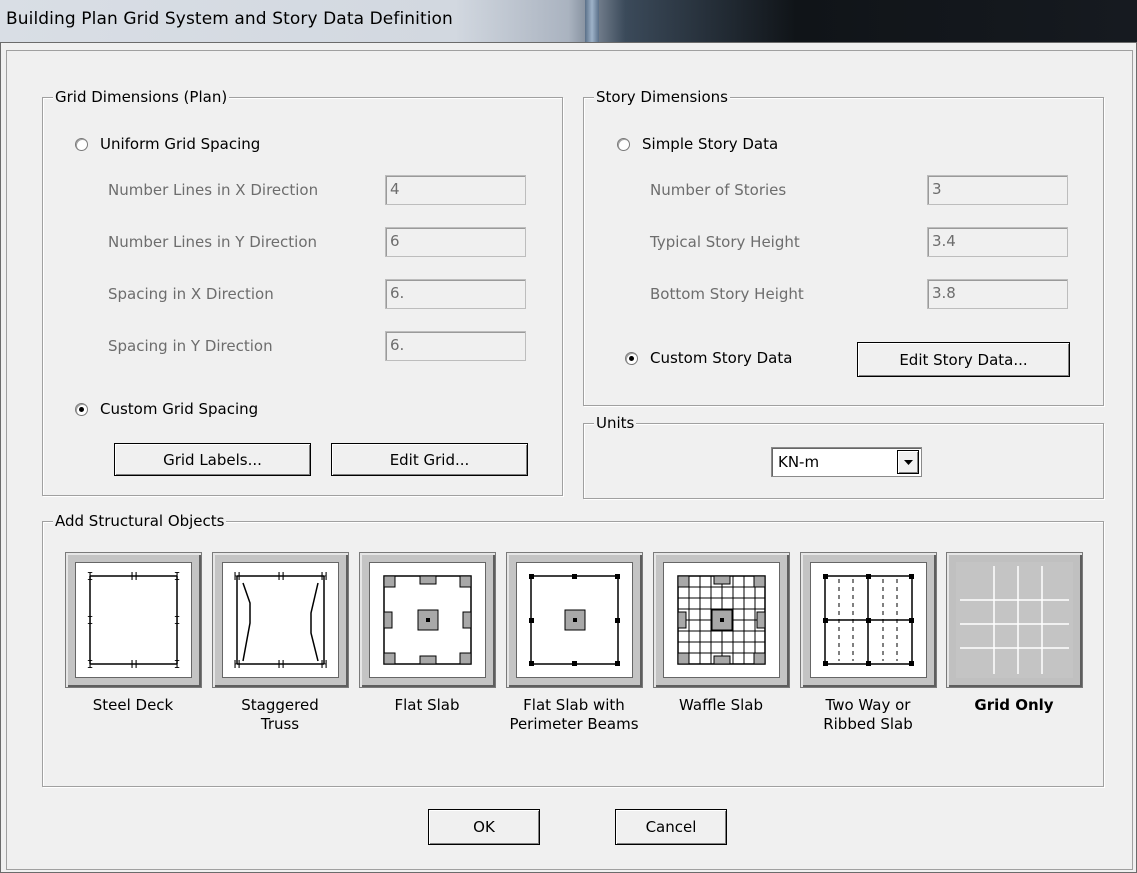  What do you see at coordinates (623, 144) in the screenshot?
I see `simple-story-radio-dot` at bounding box center [623, 144].